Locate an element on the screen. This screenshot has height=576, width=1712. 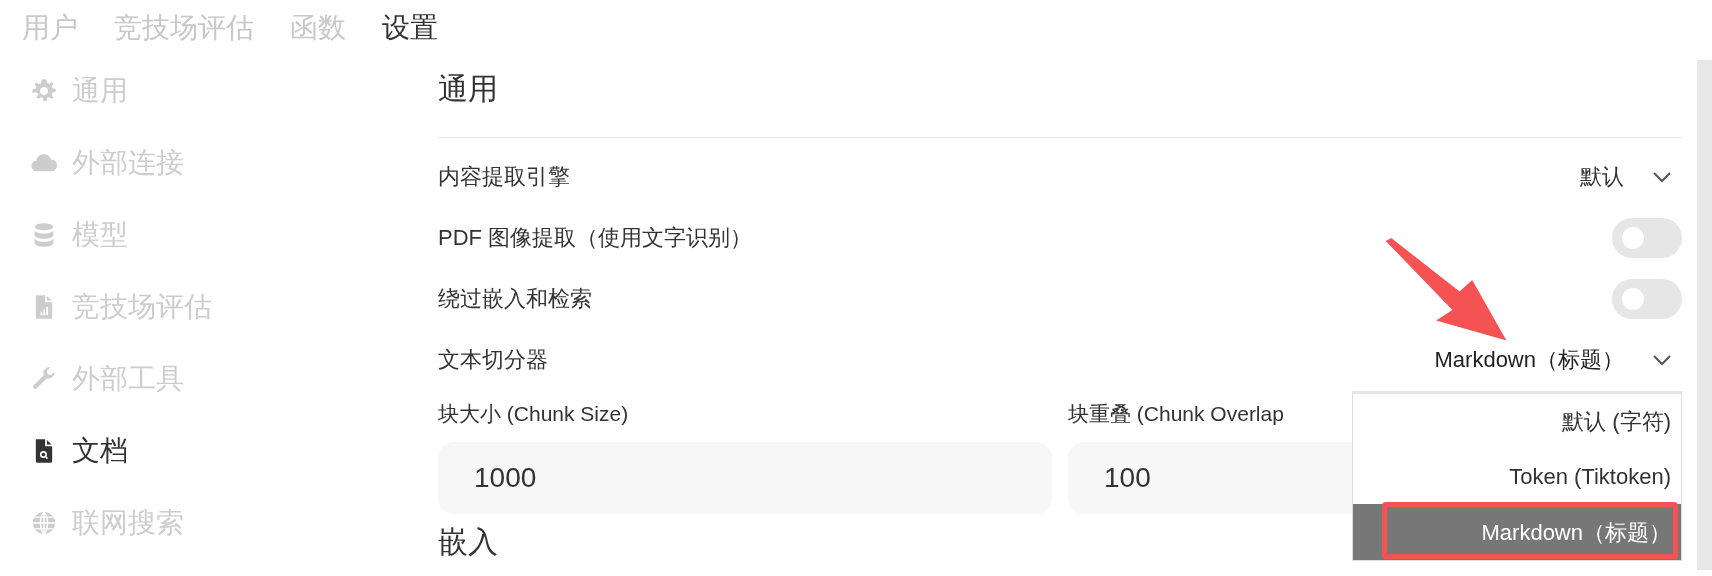
nav-tab: 设置 is located at coordinates (424, 27).